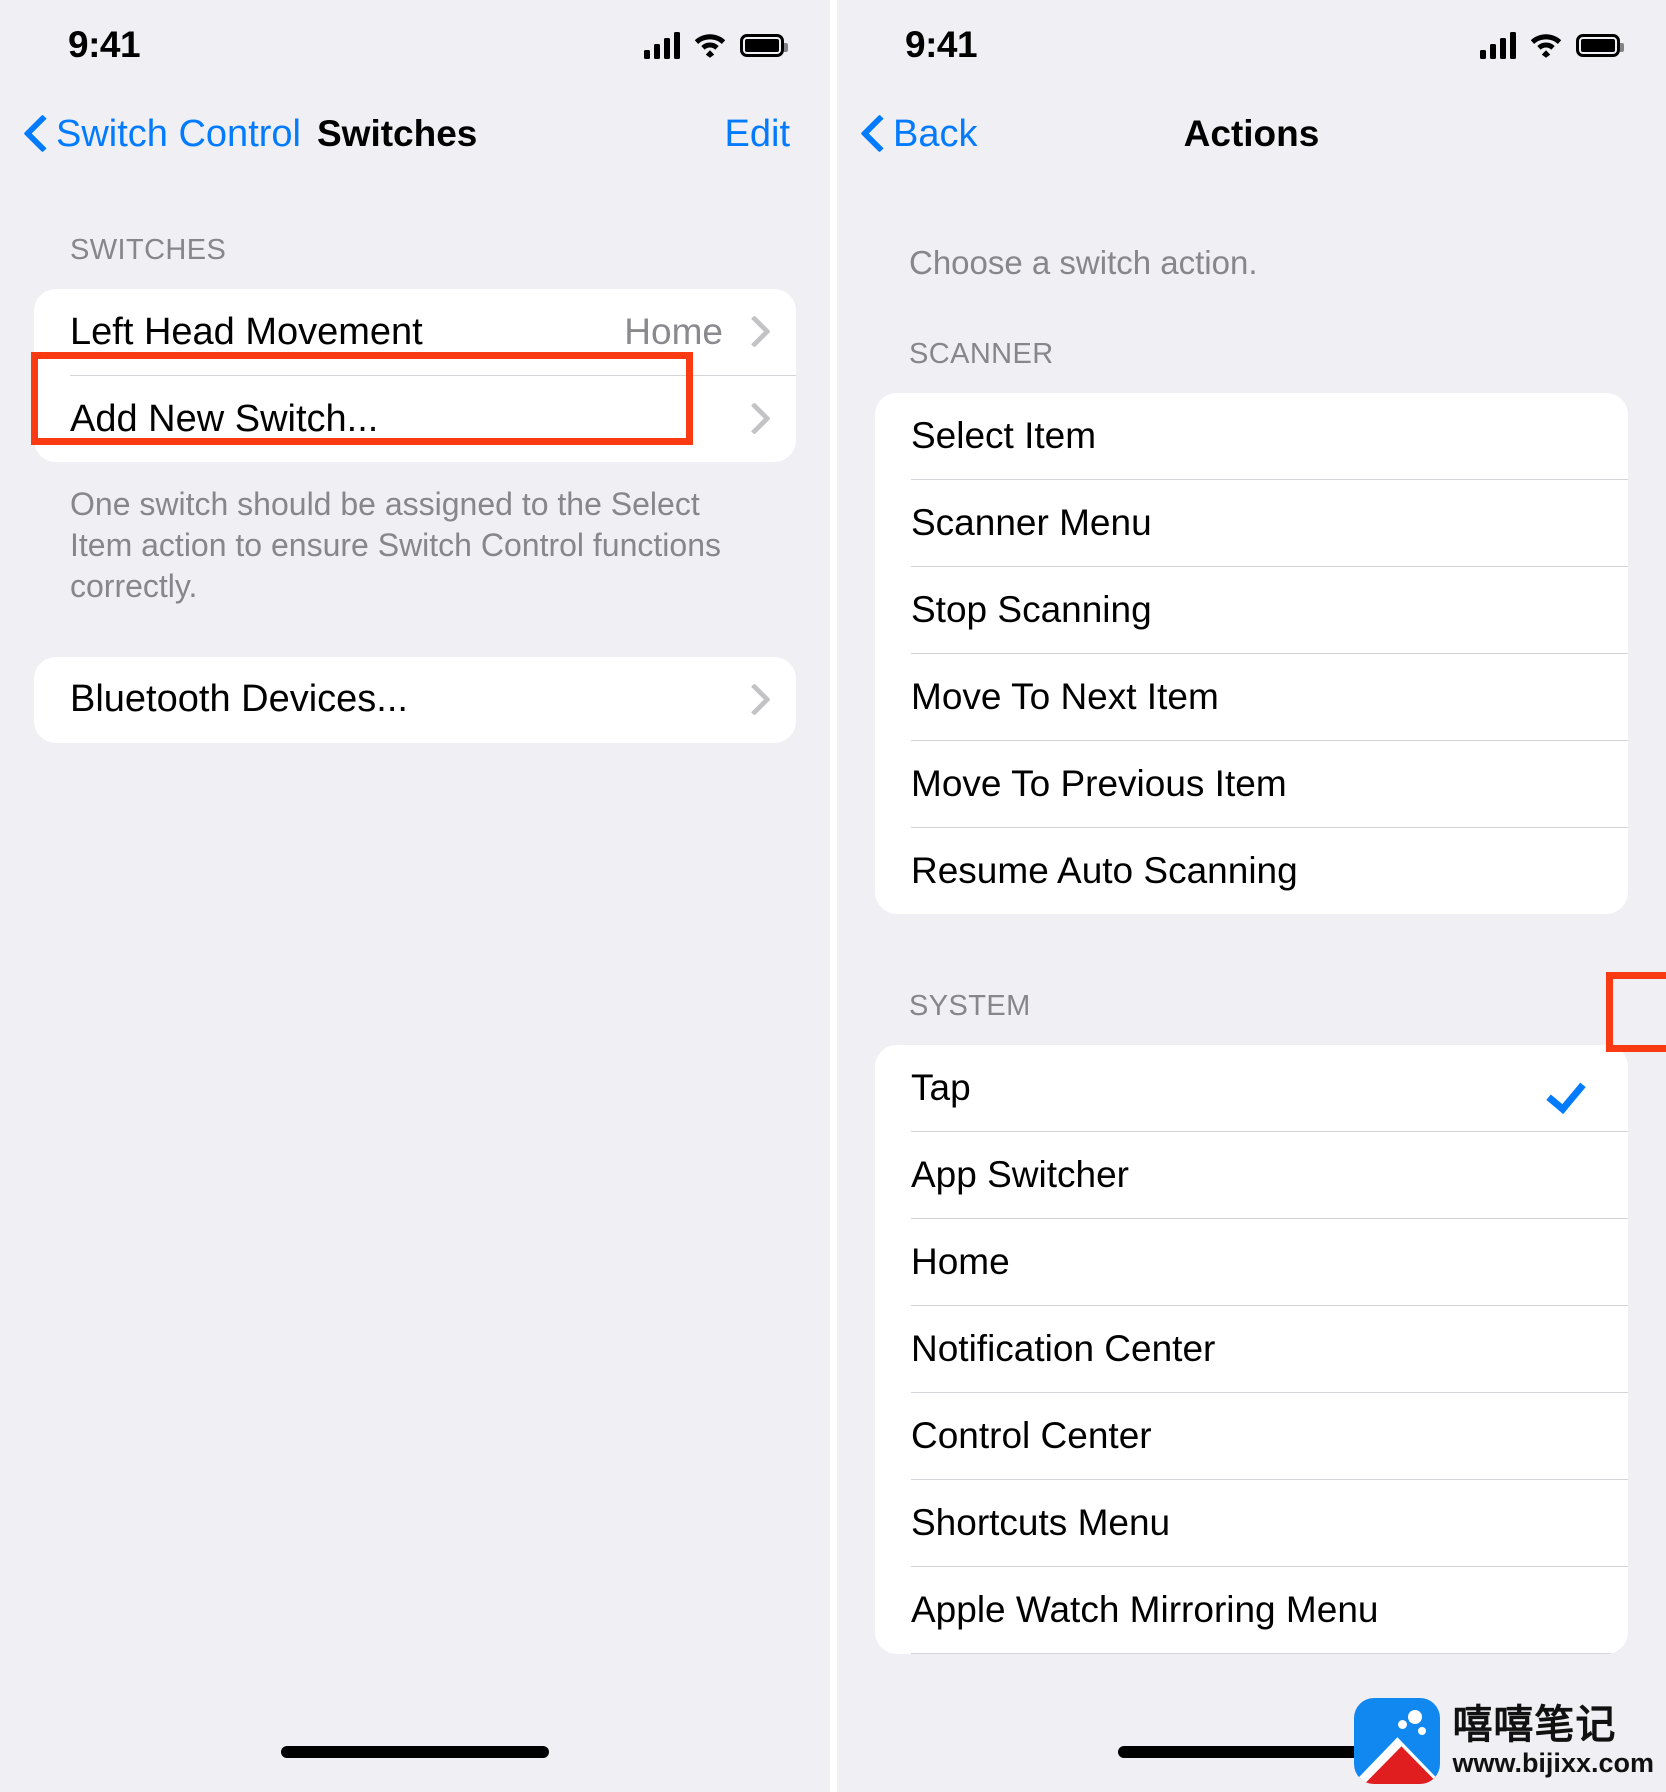  What do you see at coordinates (1251, 610) in the screenshot?
I see `list-item-stop-scanning: Stop Scanning` at bounding box center [1251, 610].